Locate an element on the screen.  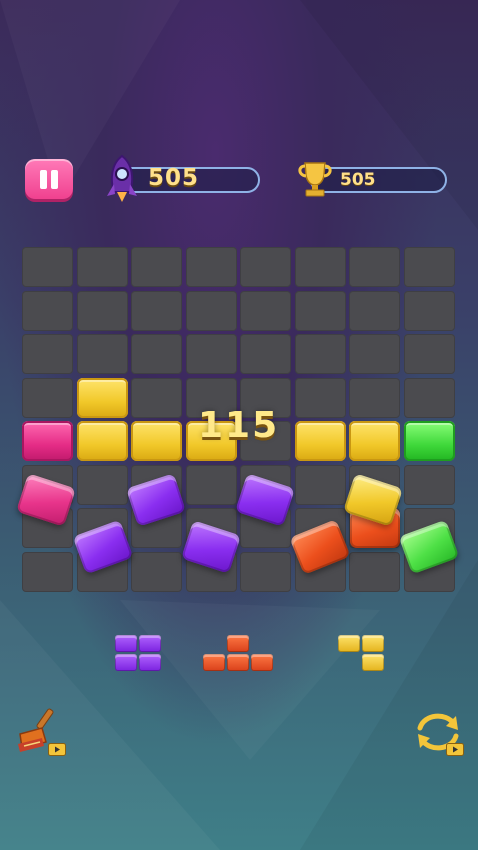
piece-square-purple is located at coordinates (139, 654).